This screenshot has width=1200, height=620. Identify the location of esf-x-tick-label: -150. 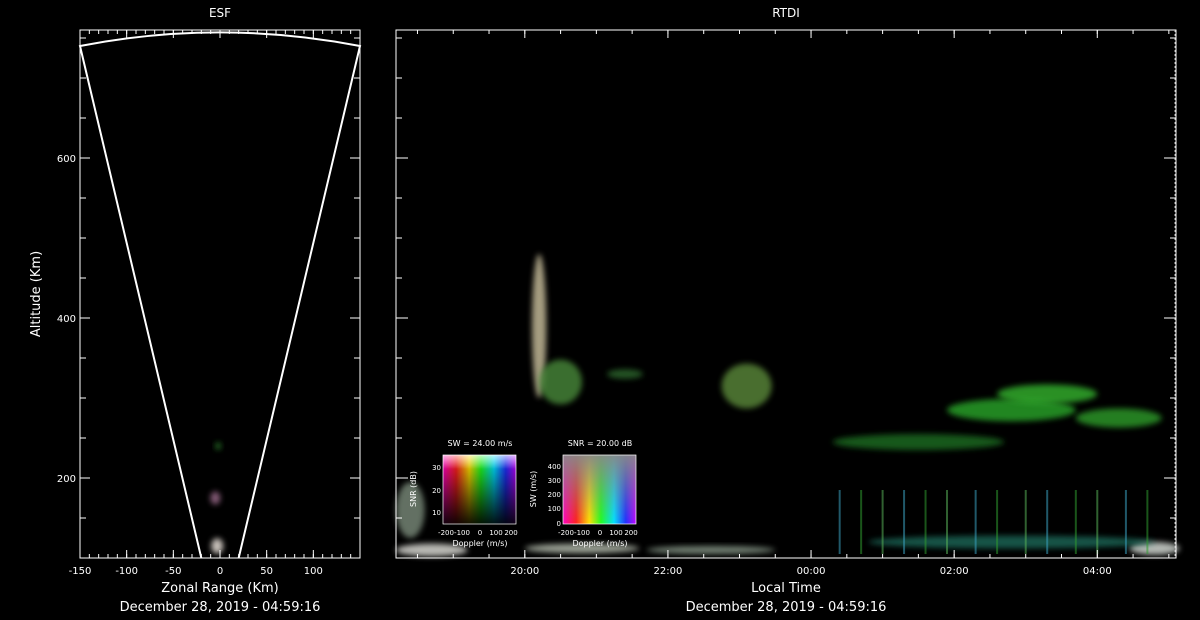
(80, 571).